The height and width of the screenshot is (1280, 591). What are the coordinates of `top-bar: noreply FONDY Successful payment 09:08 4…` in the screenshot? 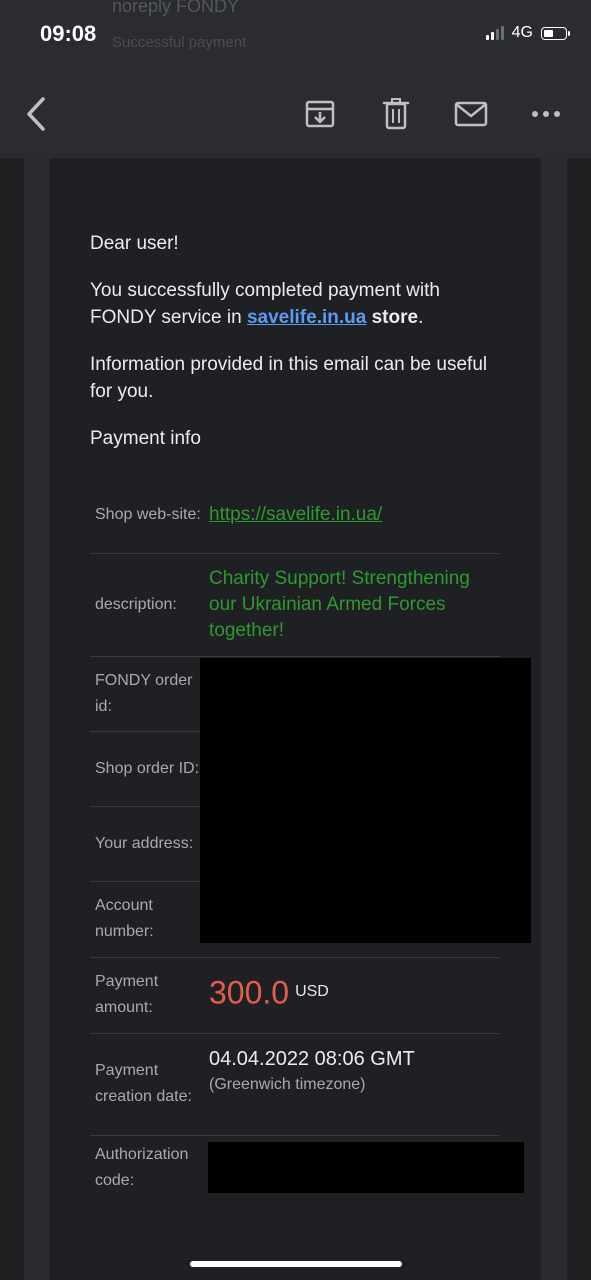 It's located at (295, 79).